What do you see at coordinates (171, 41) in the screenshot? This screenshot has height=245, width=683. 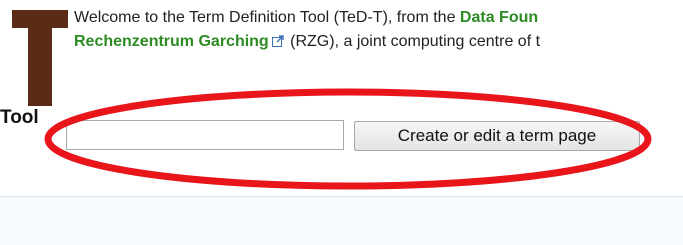 I see `rzg-link: Rechenzentrum Garching` at bounding box center [171, 41].